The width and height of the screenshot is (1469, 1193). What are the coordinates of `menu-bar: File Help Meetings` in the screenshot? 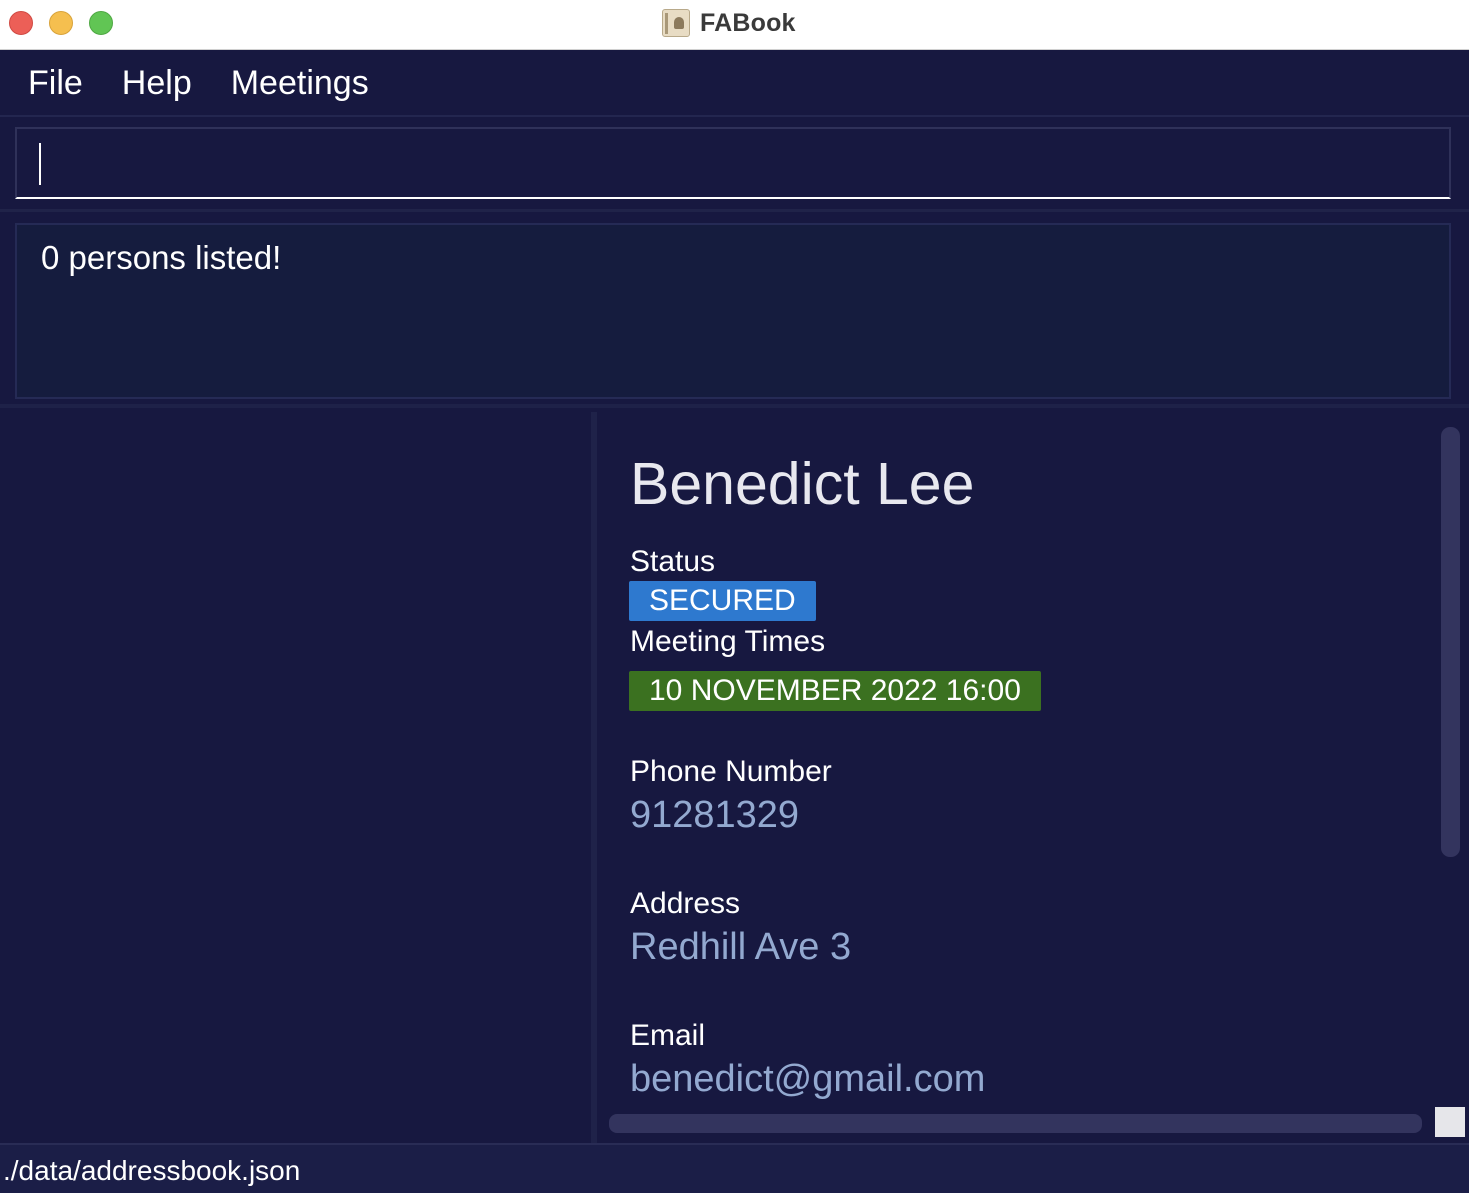 It's located at (734, 84).